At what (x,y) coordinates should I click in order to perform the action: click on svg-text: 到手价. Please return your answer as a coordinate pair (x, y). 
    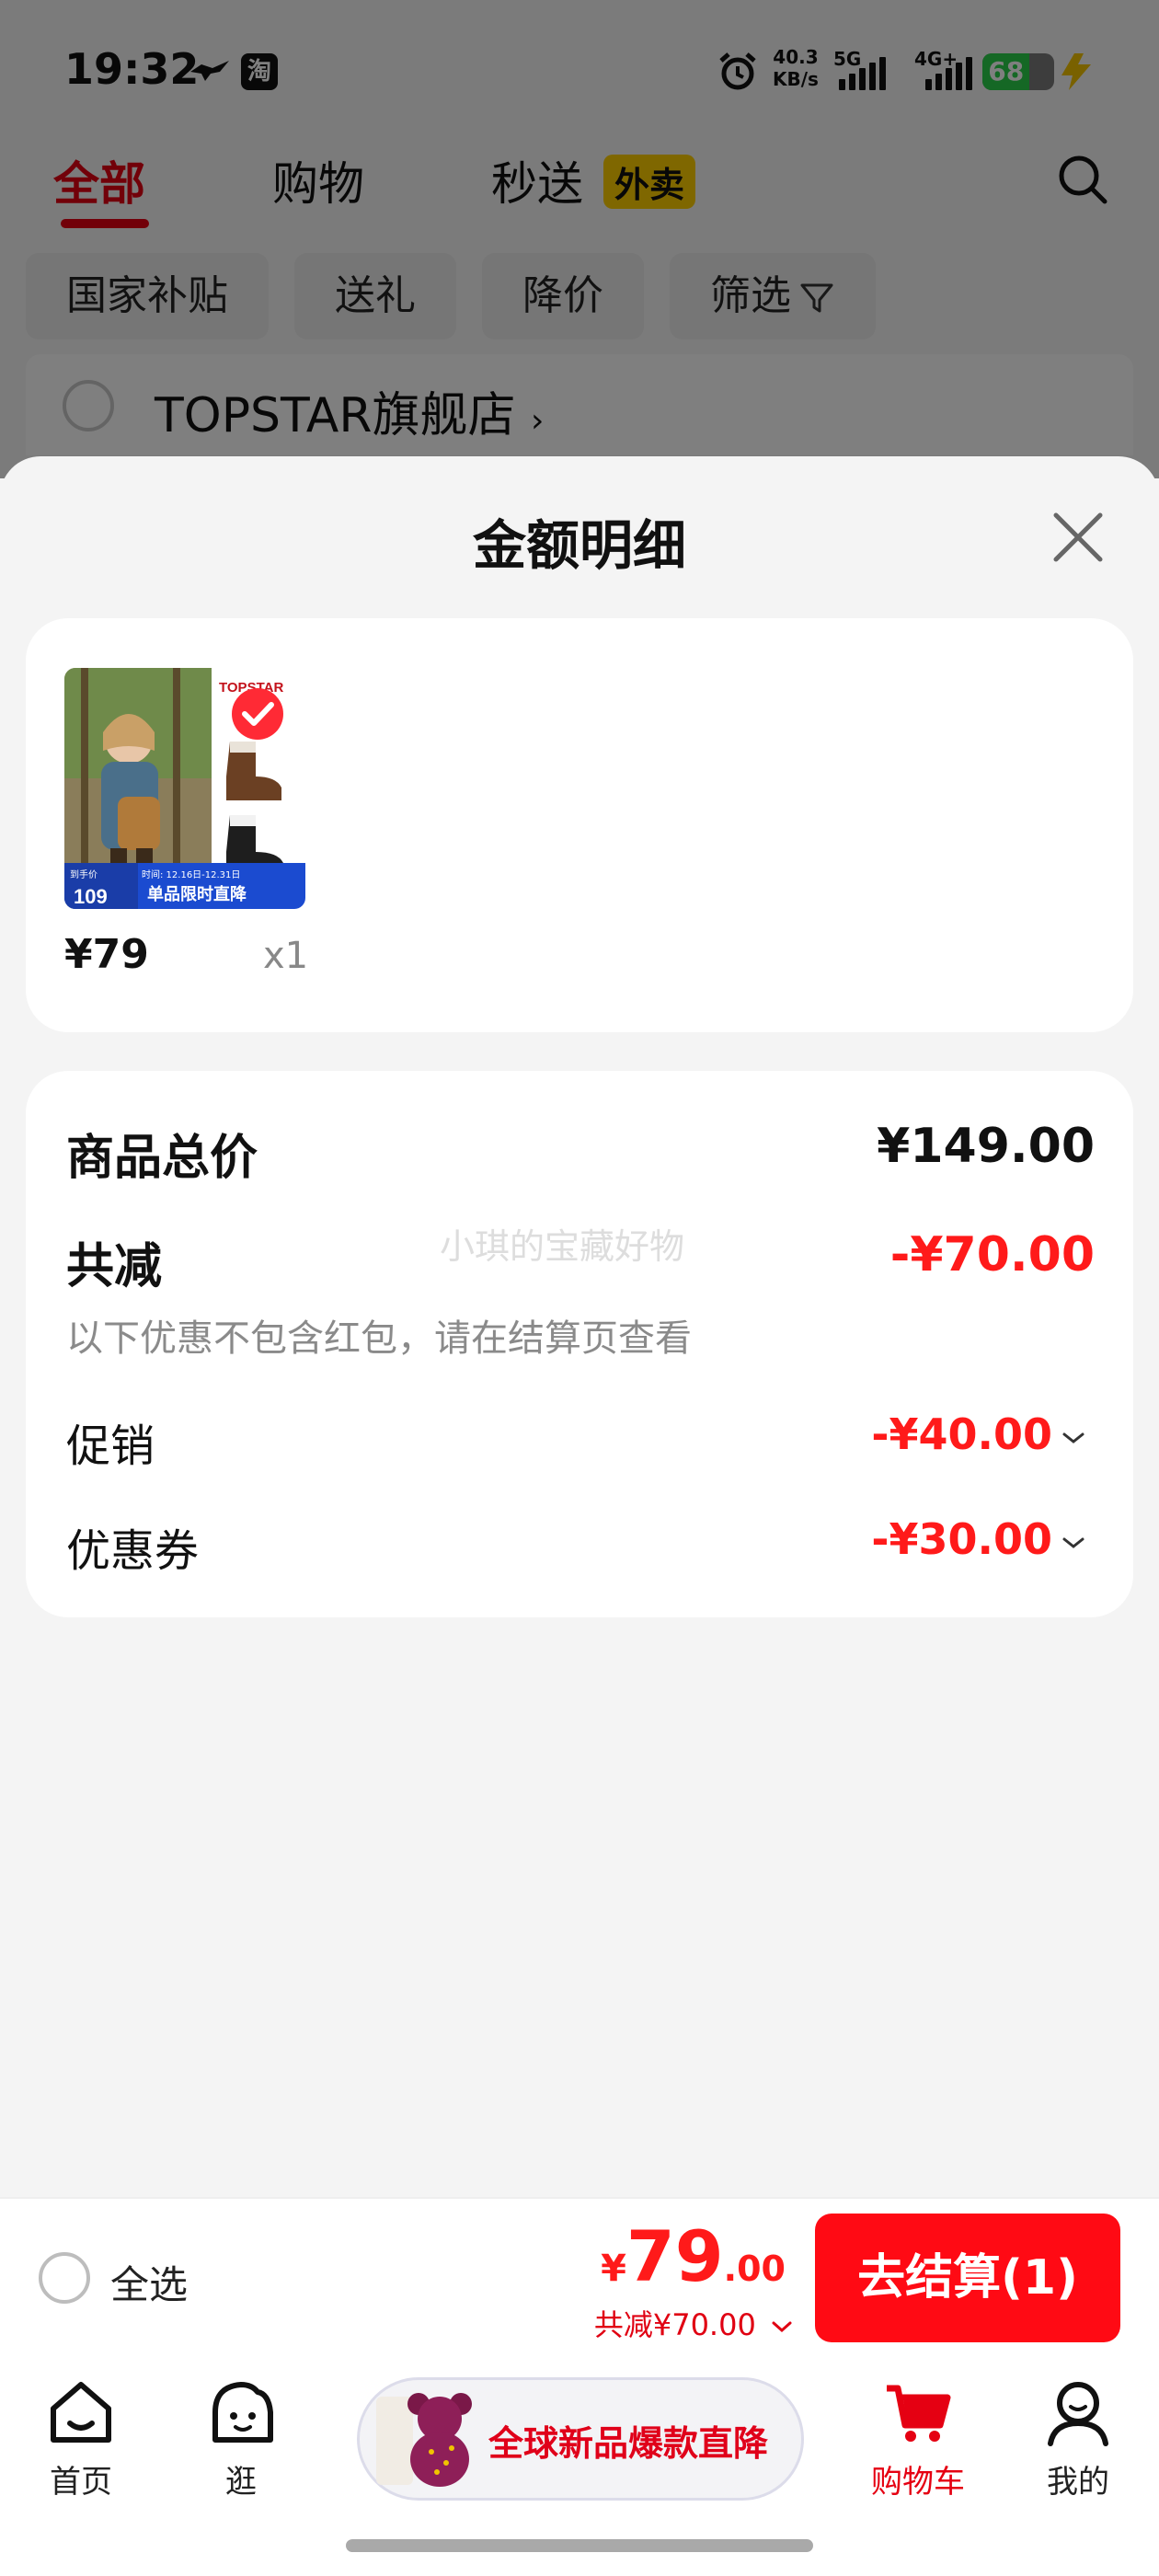
    Looking at the image, I should click on (84, 874).